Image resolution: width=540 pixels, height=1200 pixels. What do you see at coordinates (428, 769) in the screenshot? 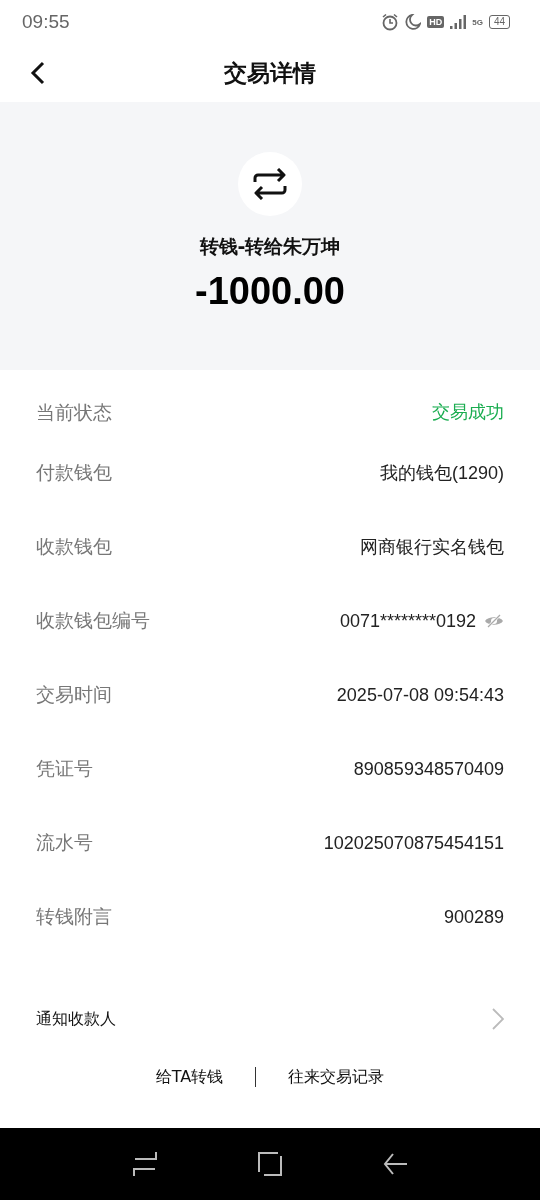
I see `detail-value: 890859348570409` at bounding box center [428, 769].